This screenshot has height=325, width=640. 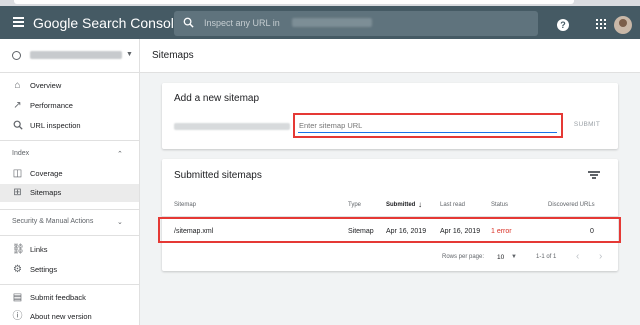 I want to click on column-header-type: Type, so click(x=354, y=205).